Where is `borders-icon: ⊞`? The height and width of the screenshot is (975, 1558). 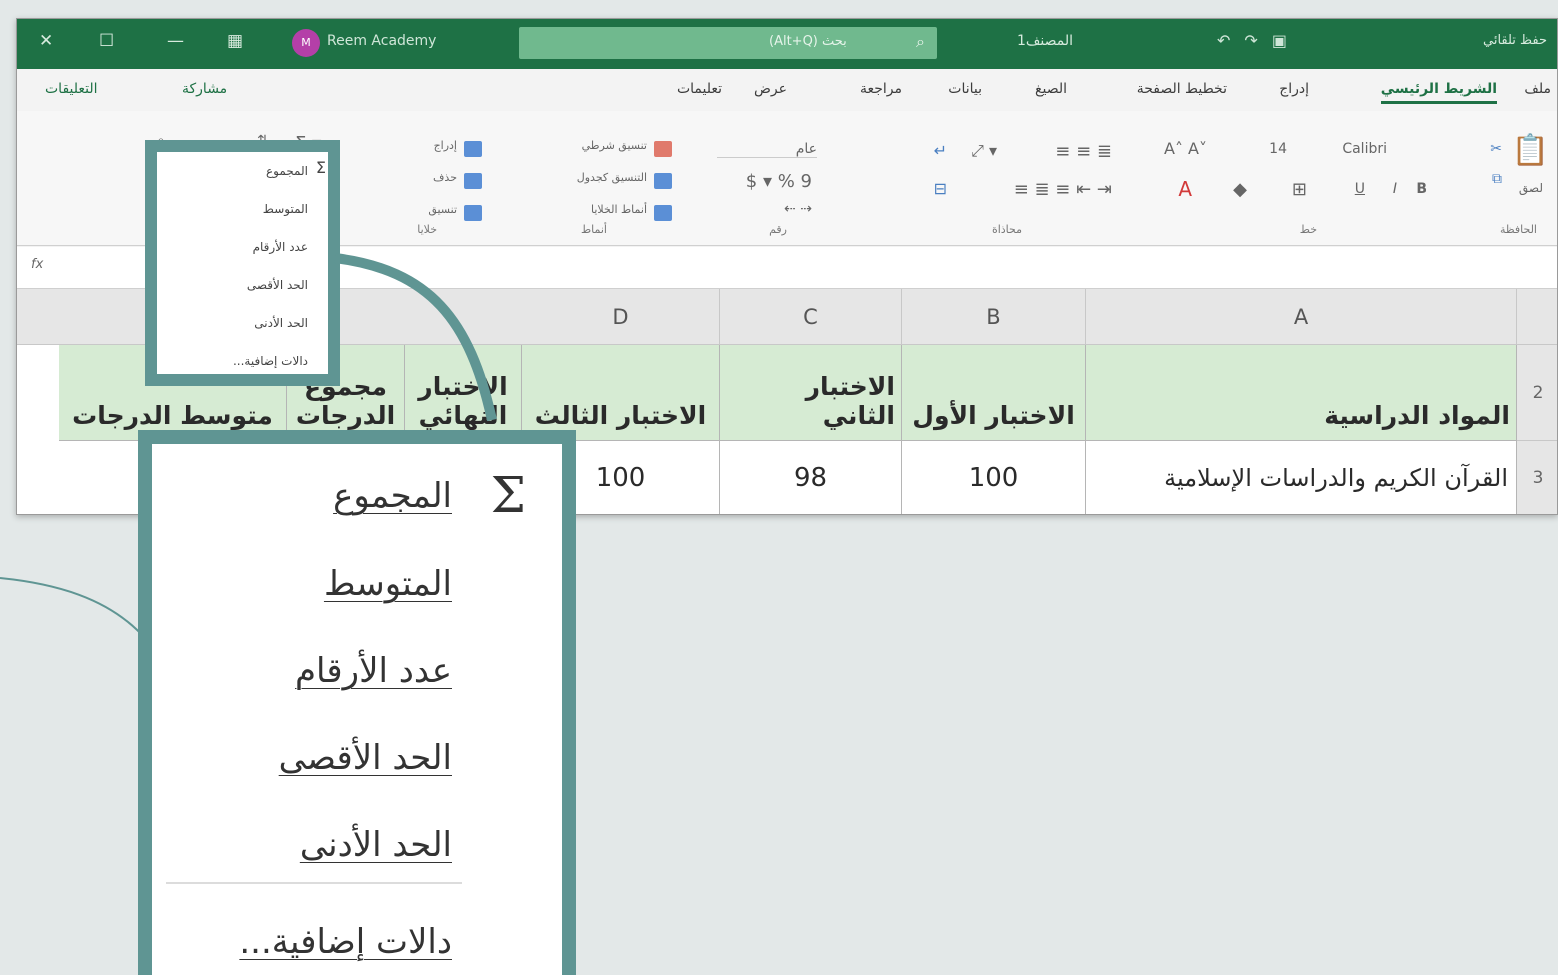
borders-icon: ⊞ is located at coordinates (1299, 189).